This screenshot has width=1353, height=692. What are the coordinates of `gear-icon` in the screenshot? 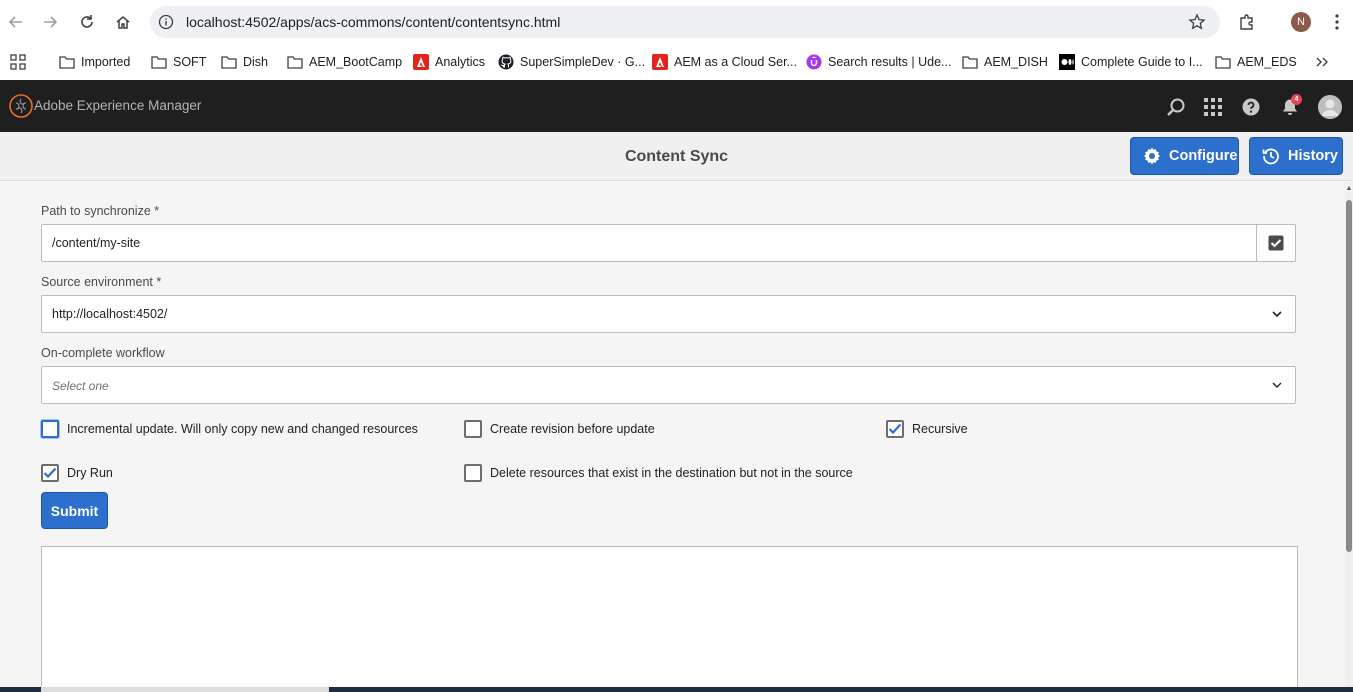 It's located at (1152, 156).